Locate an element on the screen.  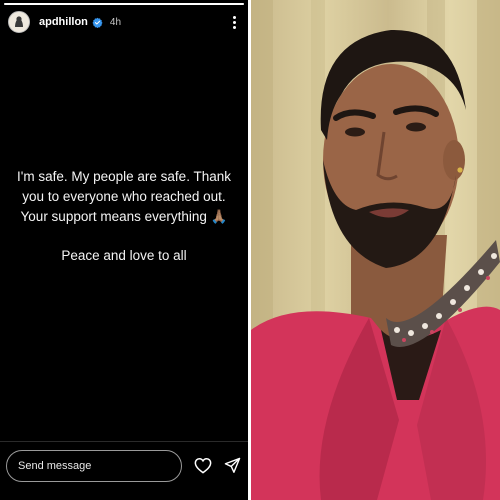
story-header: apdhillon 4h is located at coordinates (124, 22).